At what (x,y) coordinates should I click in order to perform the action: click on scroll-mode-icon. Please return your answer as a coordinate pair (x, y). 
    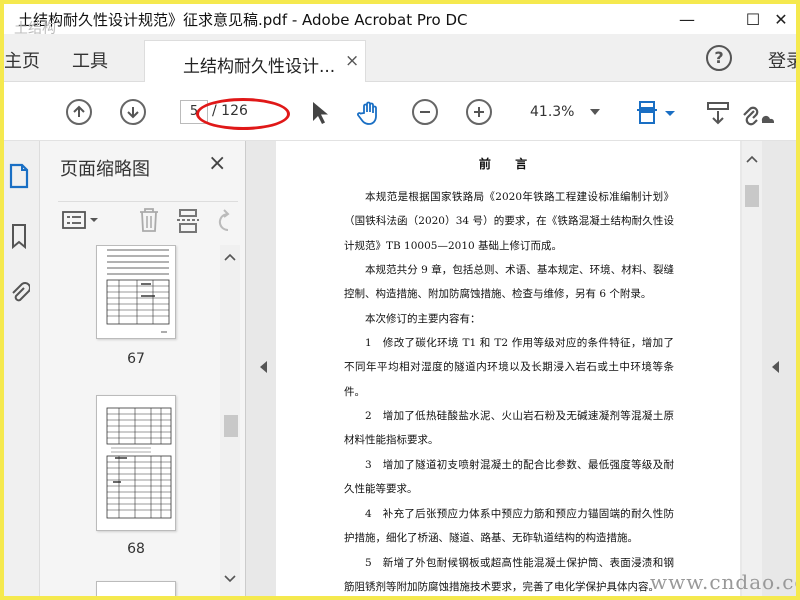
    Looking at the image, I should click on (718, 113).